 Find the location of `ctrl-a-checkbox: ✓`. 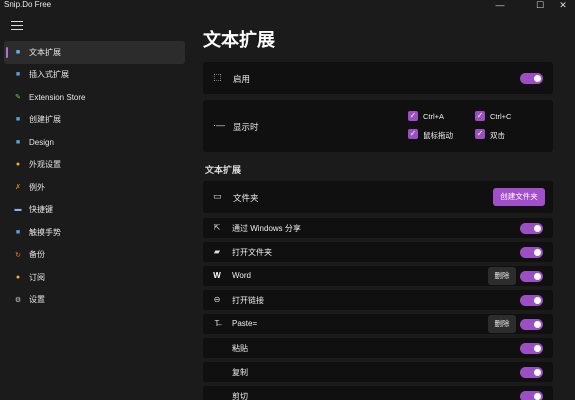

ctrl-a-checkbox: ✓ is located at coordinates (413, 116).